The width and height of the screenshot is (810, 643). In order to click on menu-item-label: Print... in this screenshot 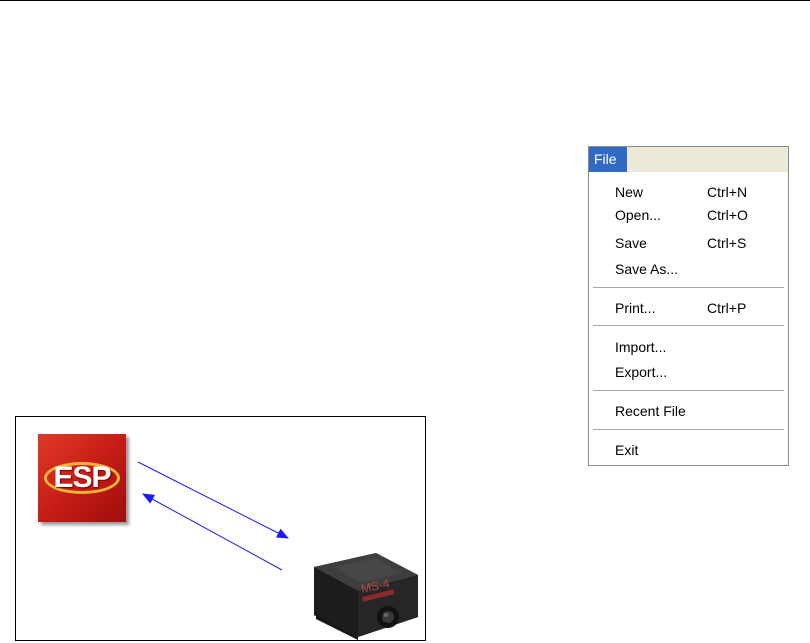, I will do `click(635, 308)`.